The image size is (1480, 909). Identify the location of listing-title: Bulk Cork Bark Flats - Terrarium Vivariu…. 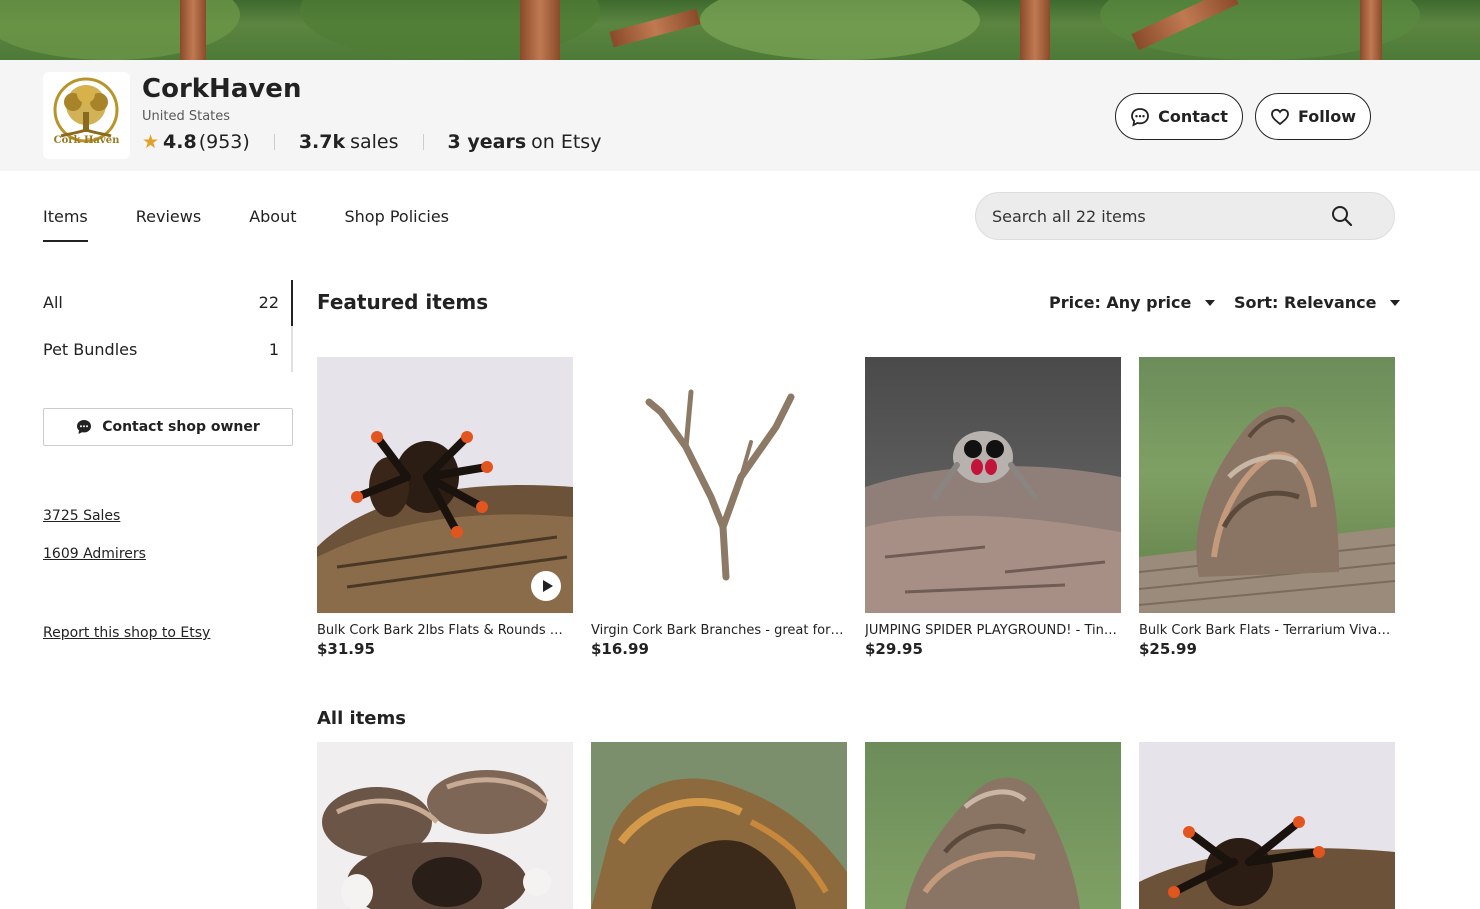
(1267, 630).